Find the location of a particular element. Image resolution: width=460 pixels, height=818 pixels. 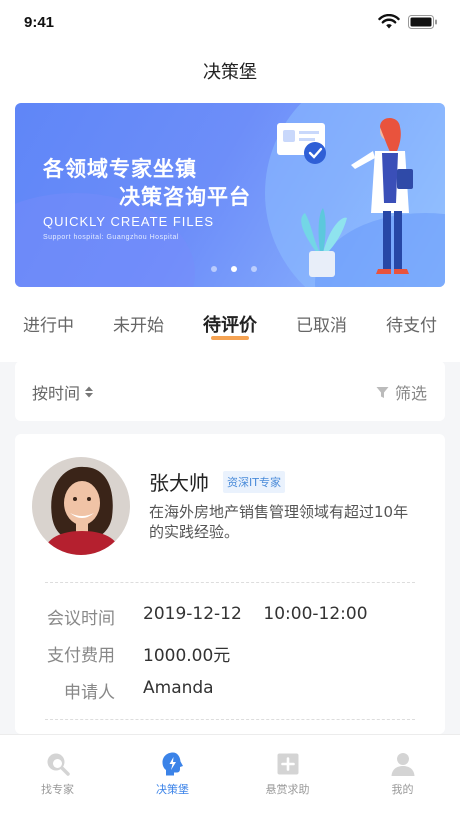

tab-label: 已取消 is located at coordinates (321, 326).